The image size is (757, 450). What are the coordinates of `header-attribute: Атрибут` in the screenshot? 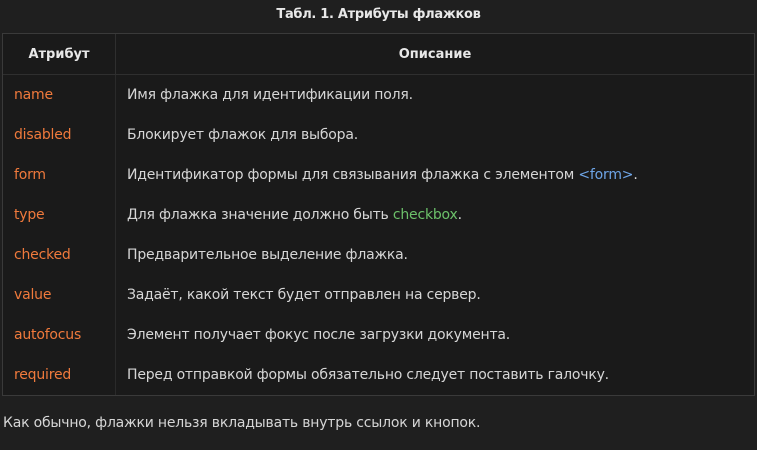 It's located at (59, 54).